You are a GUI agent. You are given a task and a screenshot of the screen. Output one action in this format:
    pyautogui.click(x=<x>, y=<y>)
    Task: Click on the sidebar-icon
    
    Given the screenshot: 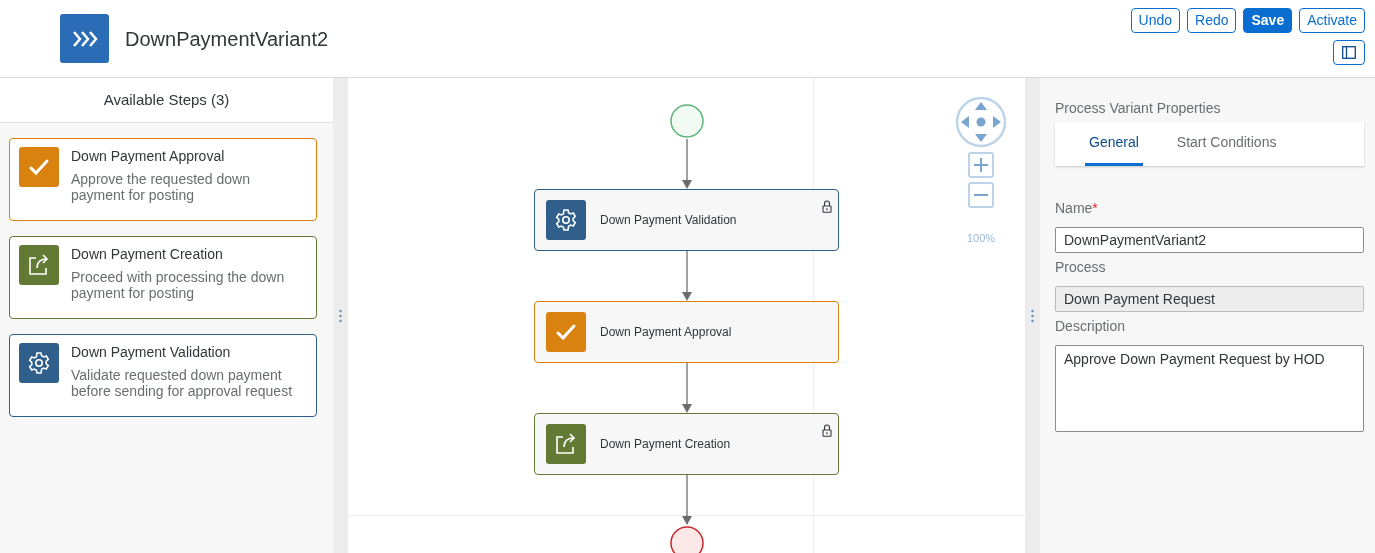 What is the action you would take?
    pyautogui.click(x=1349, y=52)
    